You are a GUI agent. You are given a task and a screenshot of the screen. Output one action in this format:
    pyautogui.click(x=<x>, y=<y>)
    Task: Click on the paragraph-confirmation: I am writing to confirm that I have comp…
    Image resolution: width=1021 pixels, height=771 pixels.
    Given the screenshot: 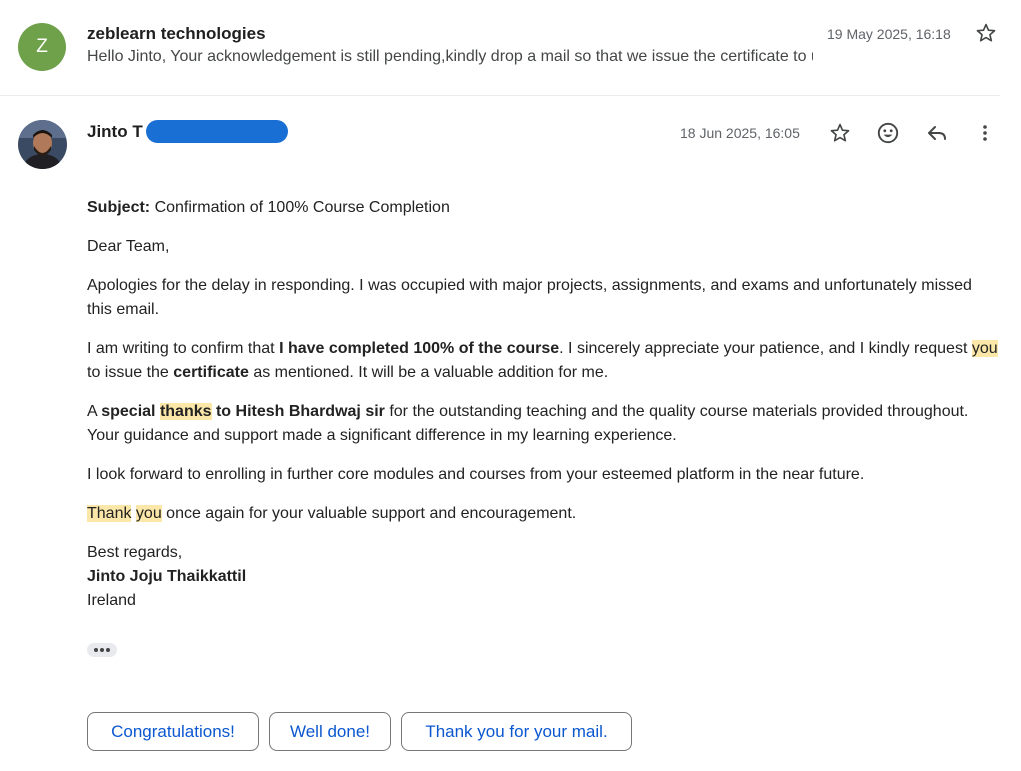 What is the action you would take?
    pyautogui.click(x=542, y=360)
    